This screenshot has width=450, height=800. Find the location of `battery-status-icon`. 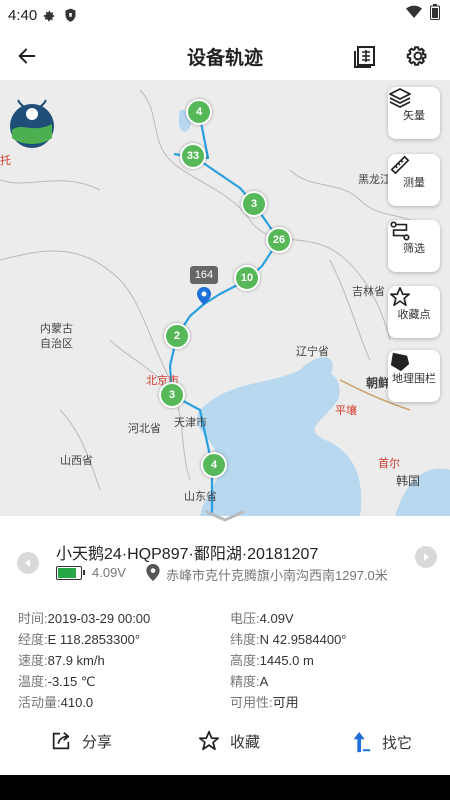

battery-status-icon is located at coordinates (435, 14).